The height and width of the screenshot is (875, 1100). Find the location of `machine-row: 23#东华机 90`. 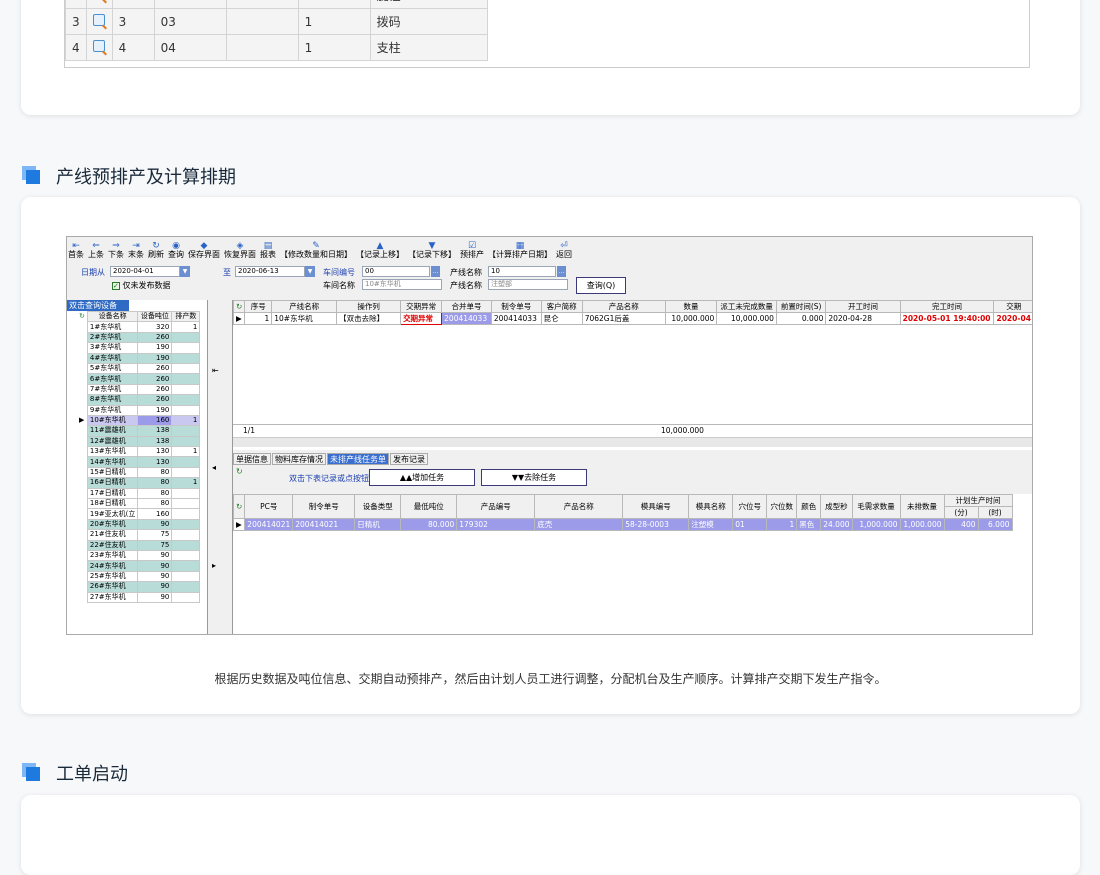

machine-row: 23#东华机 90 is located at coordinates (139, 555).